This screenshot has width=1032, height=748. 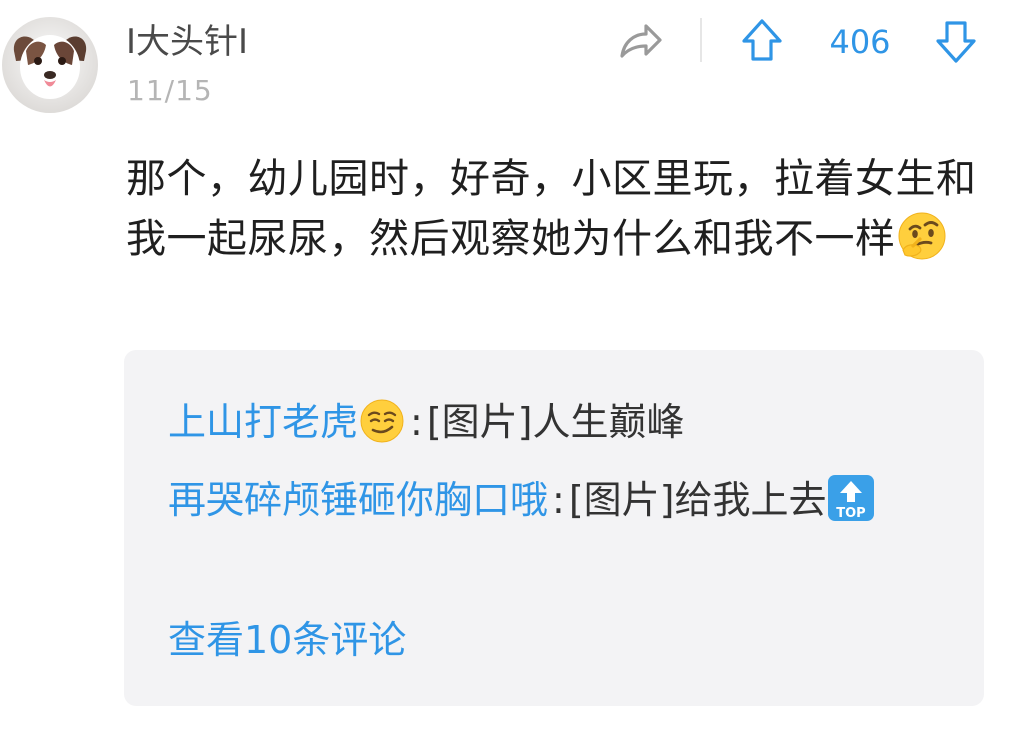 I want to click on arrow-up-icon, so click(x=762, y=41).